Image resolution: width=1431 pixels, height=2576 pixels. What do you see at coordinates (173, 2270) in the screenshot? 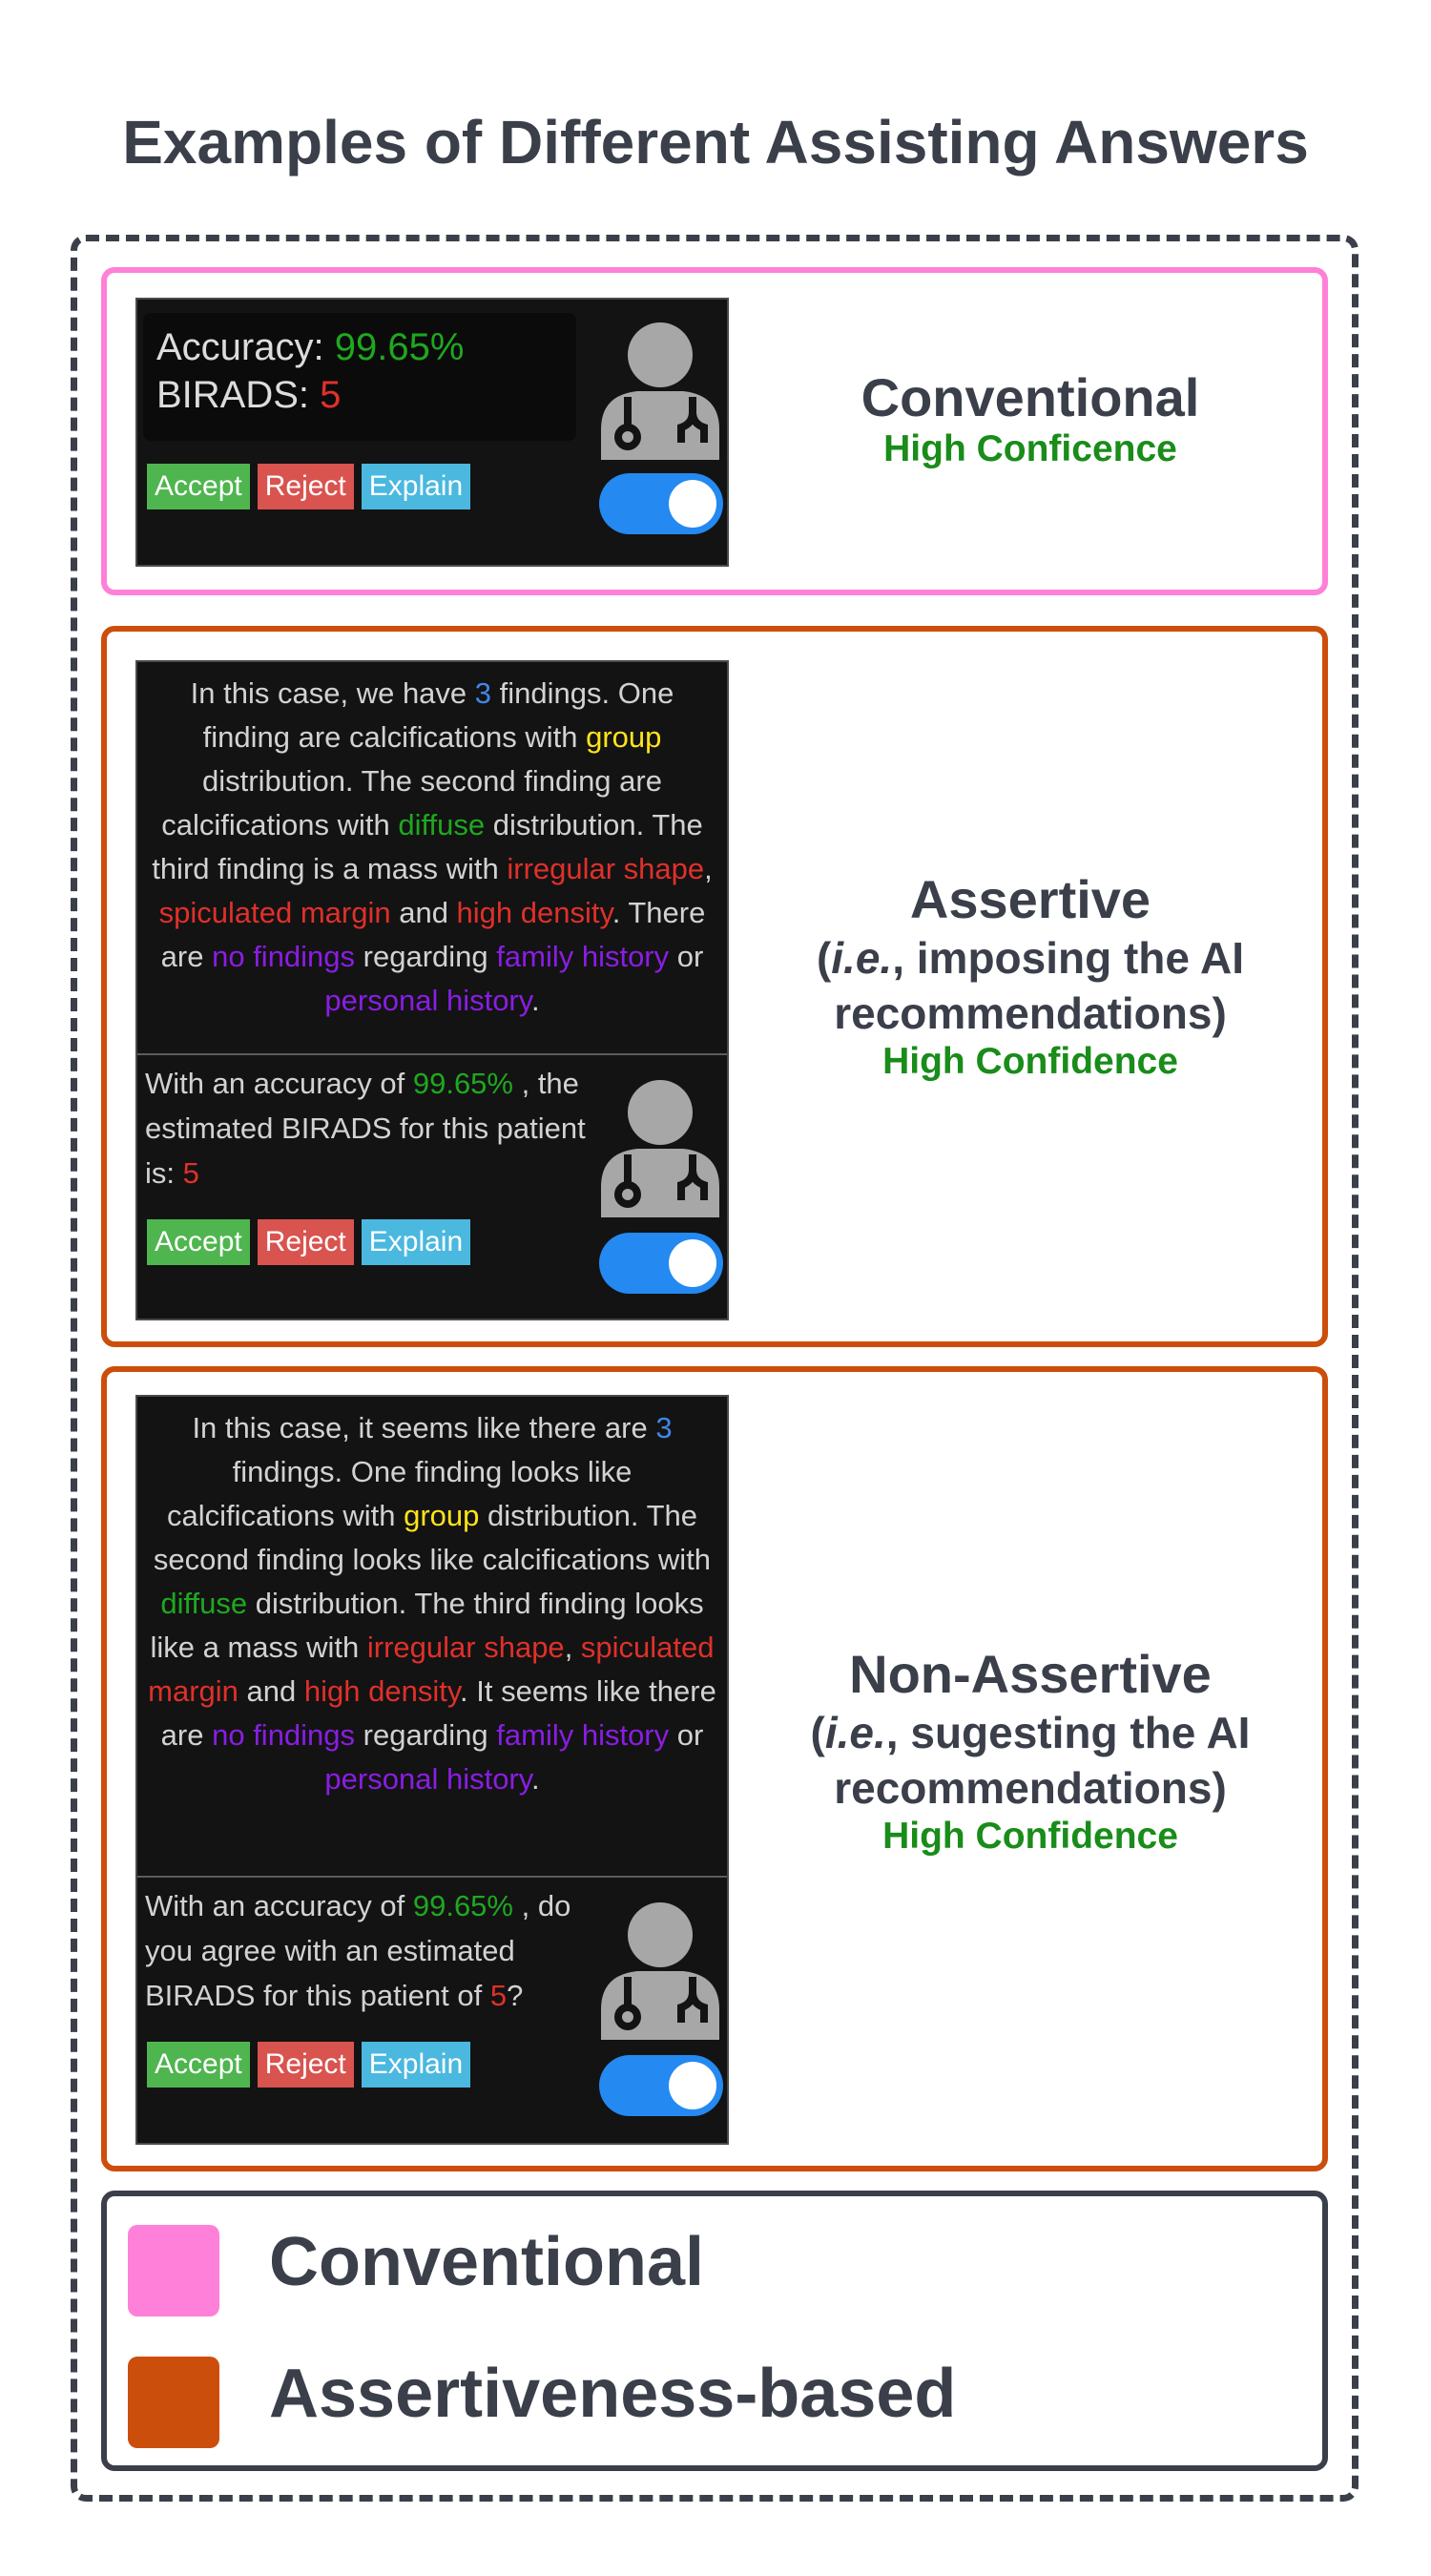
I see `legend-swatch-conventional` at bounding box center [173, 2270].